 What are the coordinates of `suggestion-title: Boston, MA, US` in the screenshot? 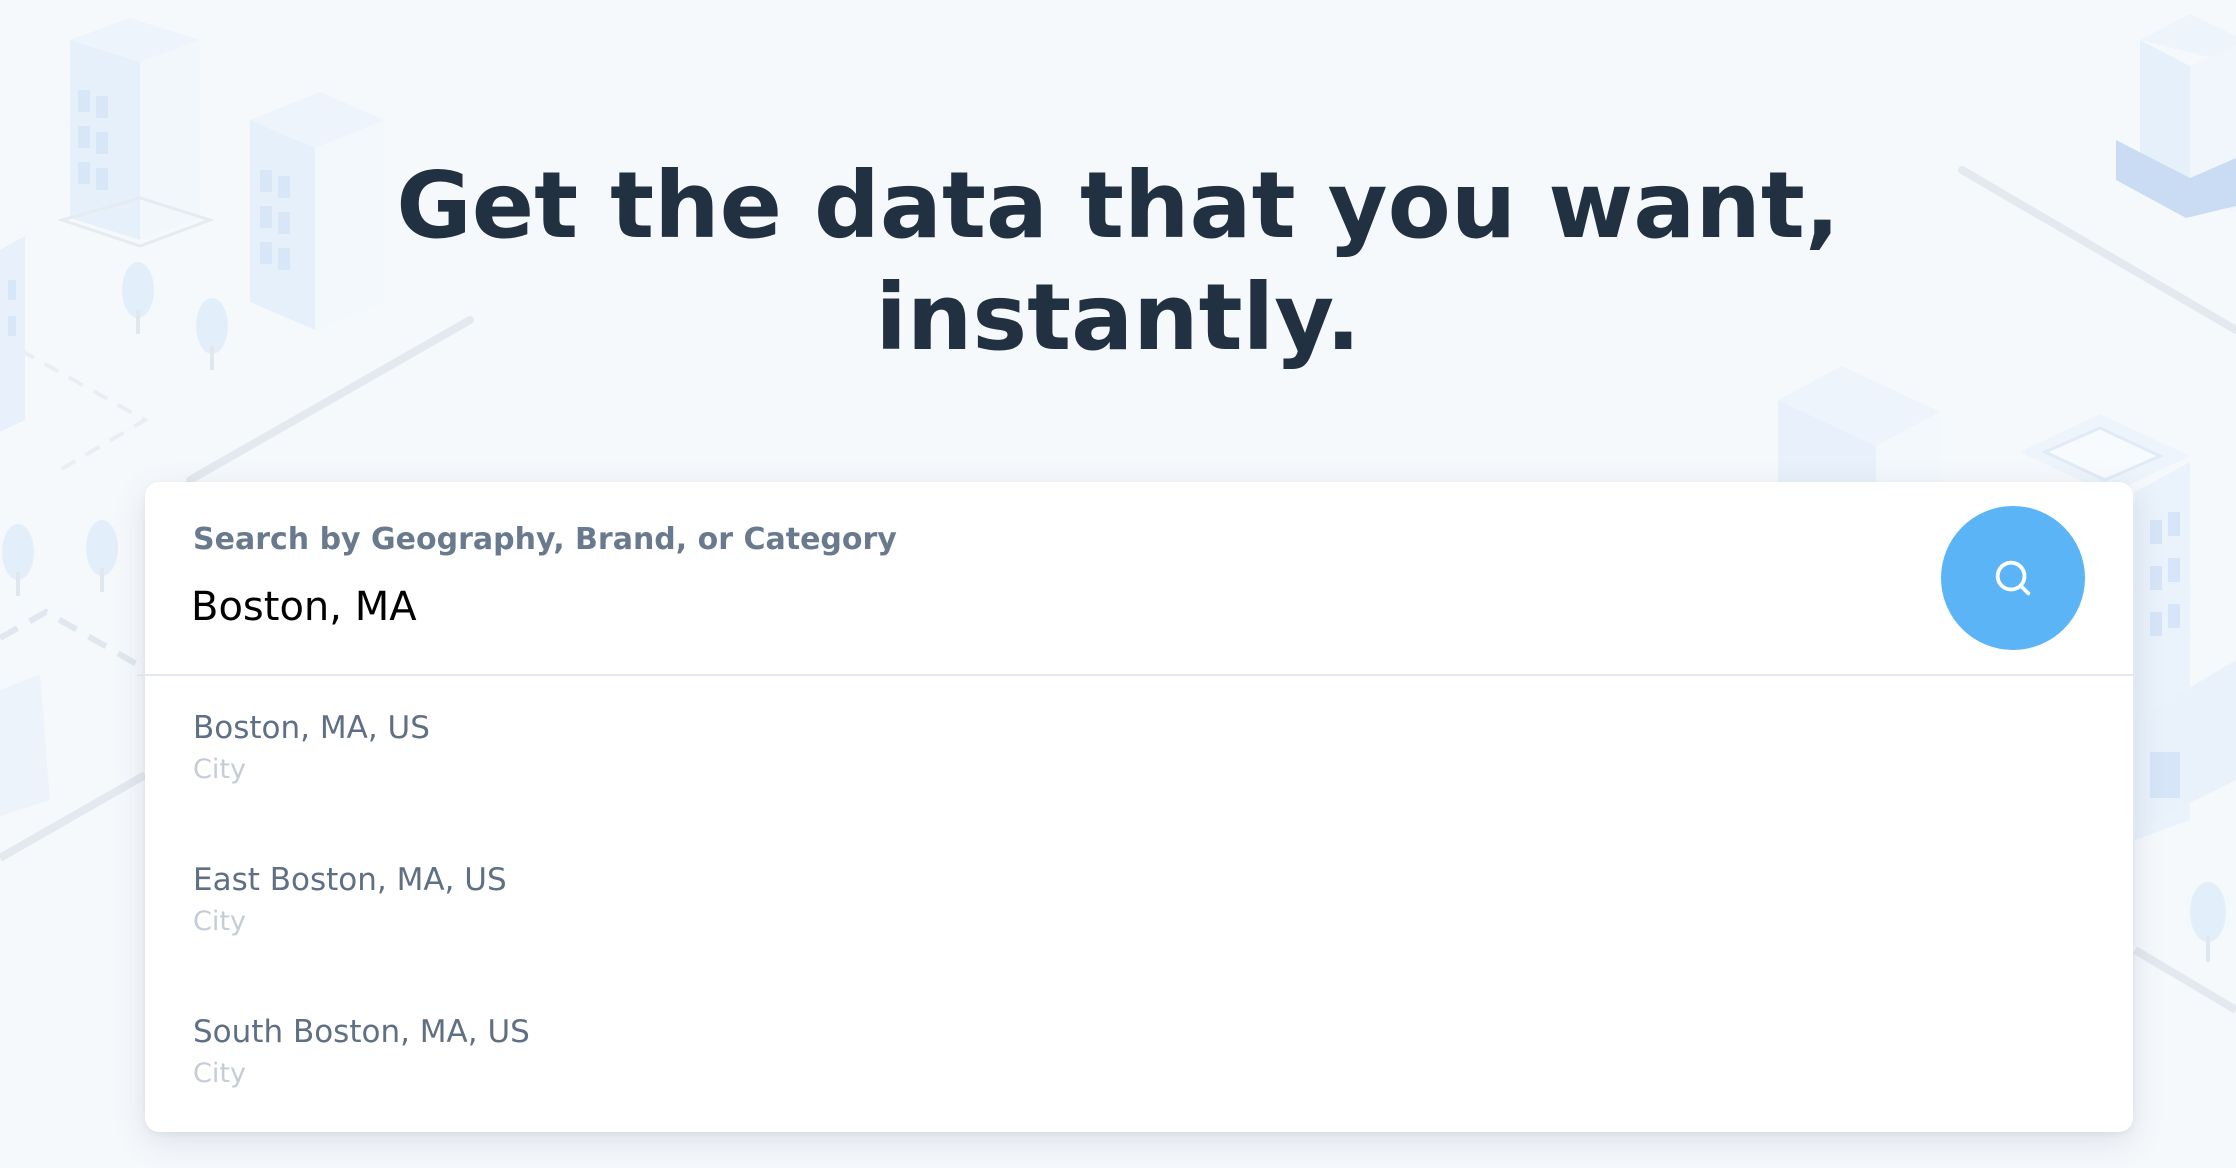 It's located at (311, 728).